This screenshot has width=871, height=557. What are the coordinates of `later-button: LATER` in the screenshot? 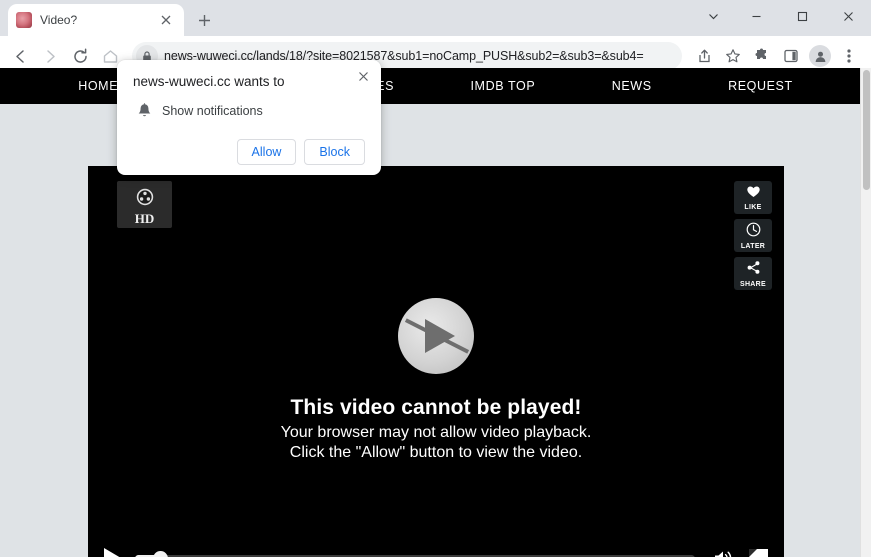 It's located at (753, 235).